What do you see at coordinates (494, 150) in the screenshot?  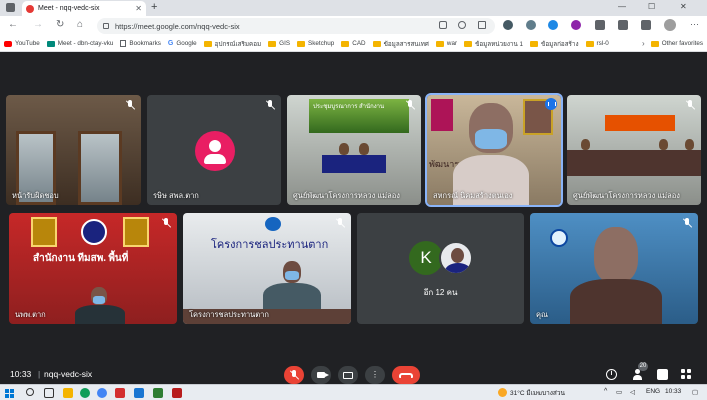 I see `participant-tile-speaking: พัฒนาราษฎร์ สหกรณ์ นิคมสร้างตนเอง` at bounding box center [494, 150].